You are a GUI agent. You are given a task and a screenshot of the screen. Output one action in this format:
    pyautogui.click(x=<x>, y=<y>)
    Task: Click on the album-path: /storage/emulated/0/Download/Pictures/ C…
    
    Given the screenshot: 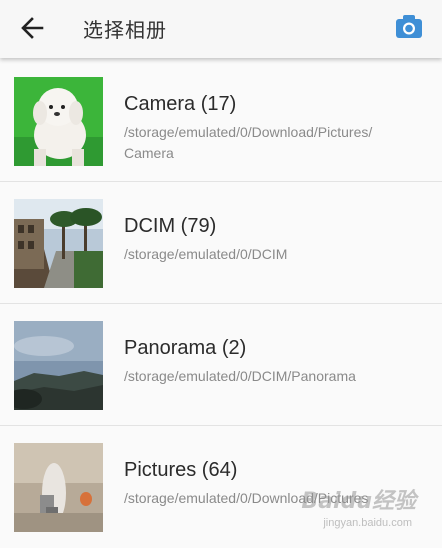 What is the action you would take?
    pyautogui.click(x=248, y=142)
    